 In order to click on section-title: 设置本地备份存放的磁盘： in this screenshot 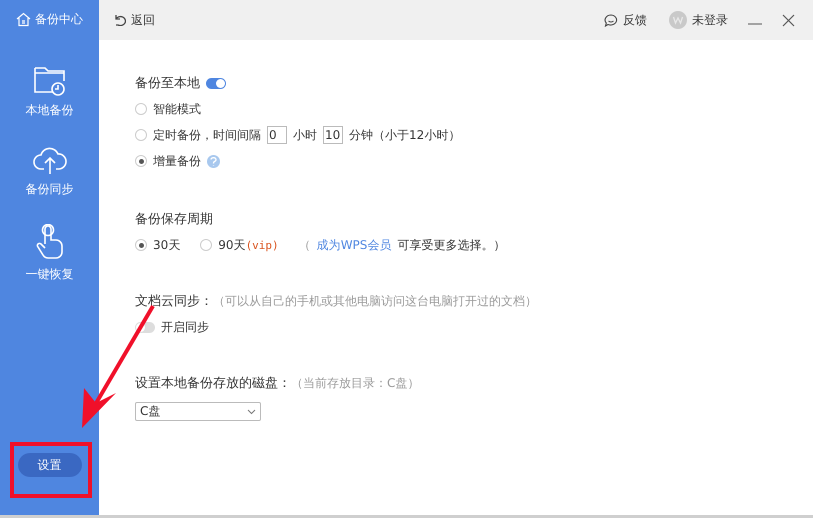, I will do `click(213, 383)`.